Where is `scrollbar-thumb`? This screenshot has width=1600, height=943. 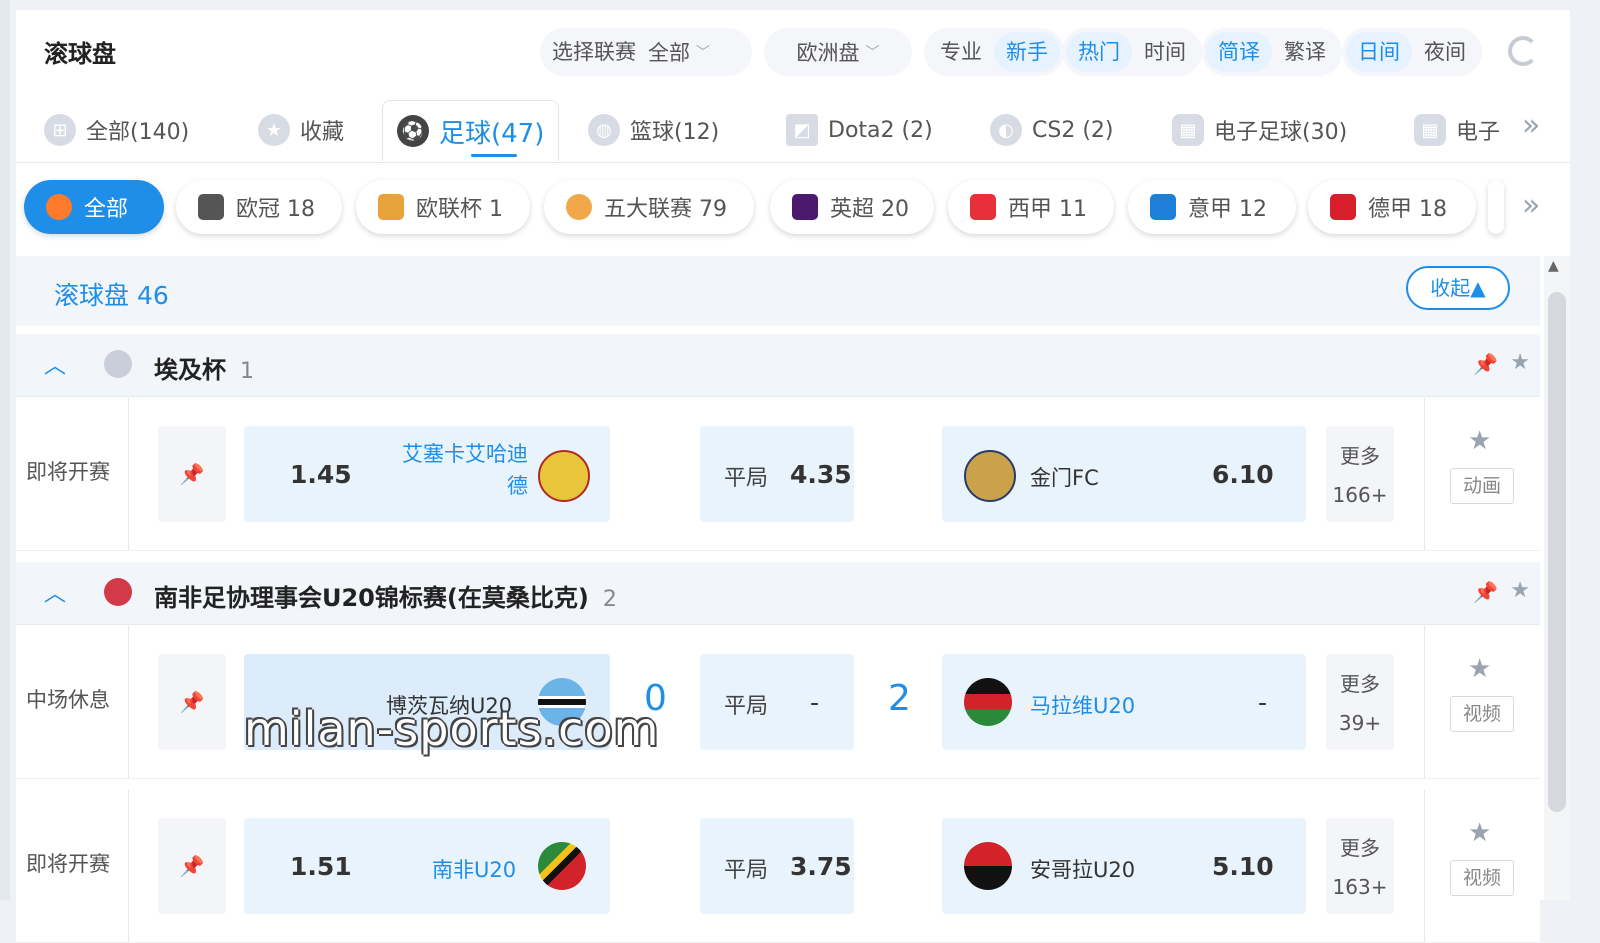 scrollbar-thumb is located at coordinates (1557, 552).